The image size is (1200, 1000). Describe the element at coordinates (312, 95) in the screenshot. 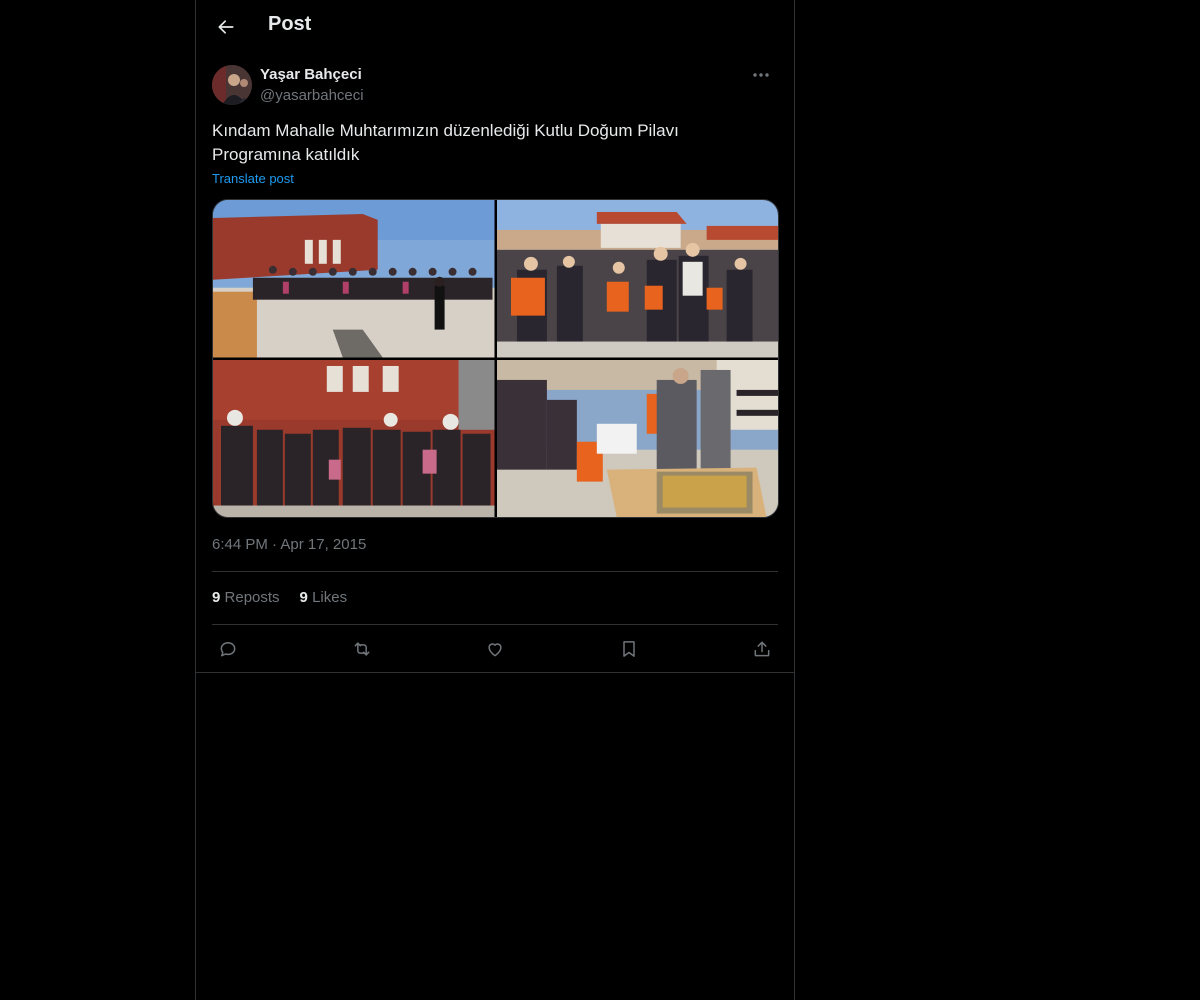

I see `author-handle: @yasarbahceci` at that location.